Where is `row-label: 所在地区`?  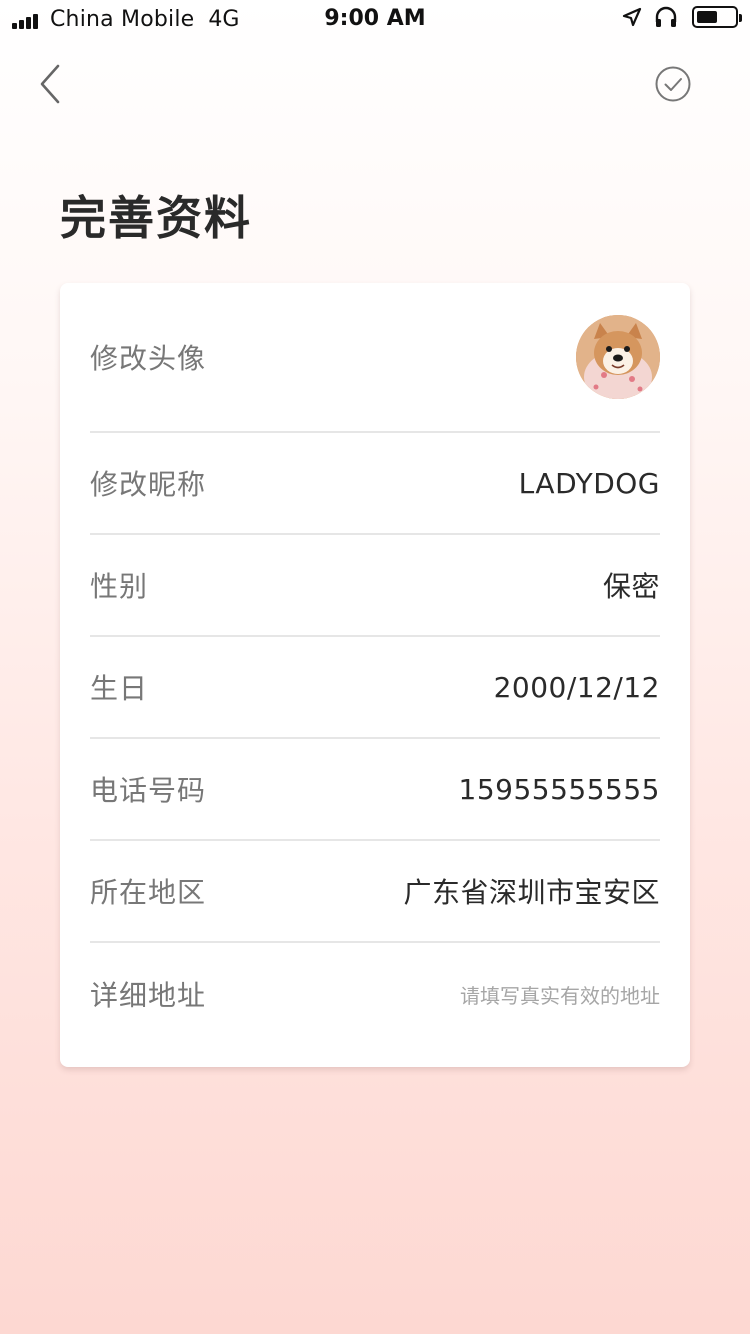 row-label: 所在地区 is located at coordinates (148, 892).